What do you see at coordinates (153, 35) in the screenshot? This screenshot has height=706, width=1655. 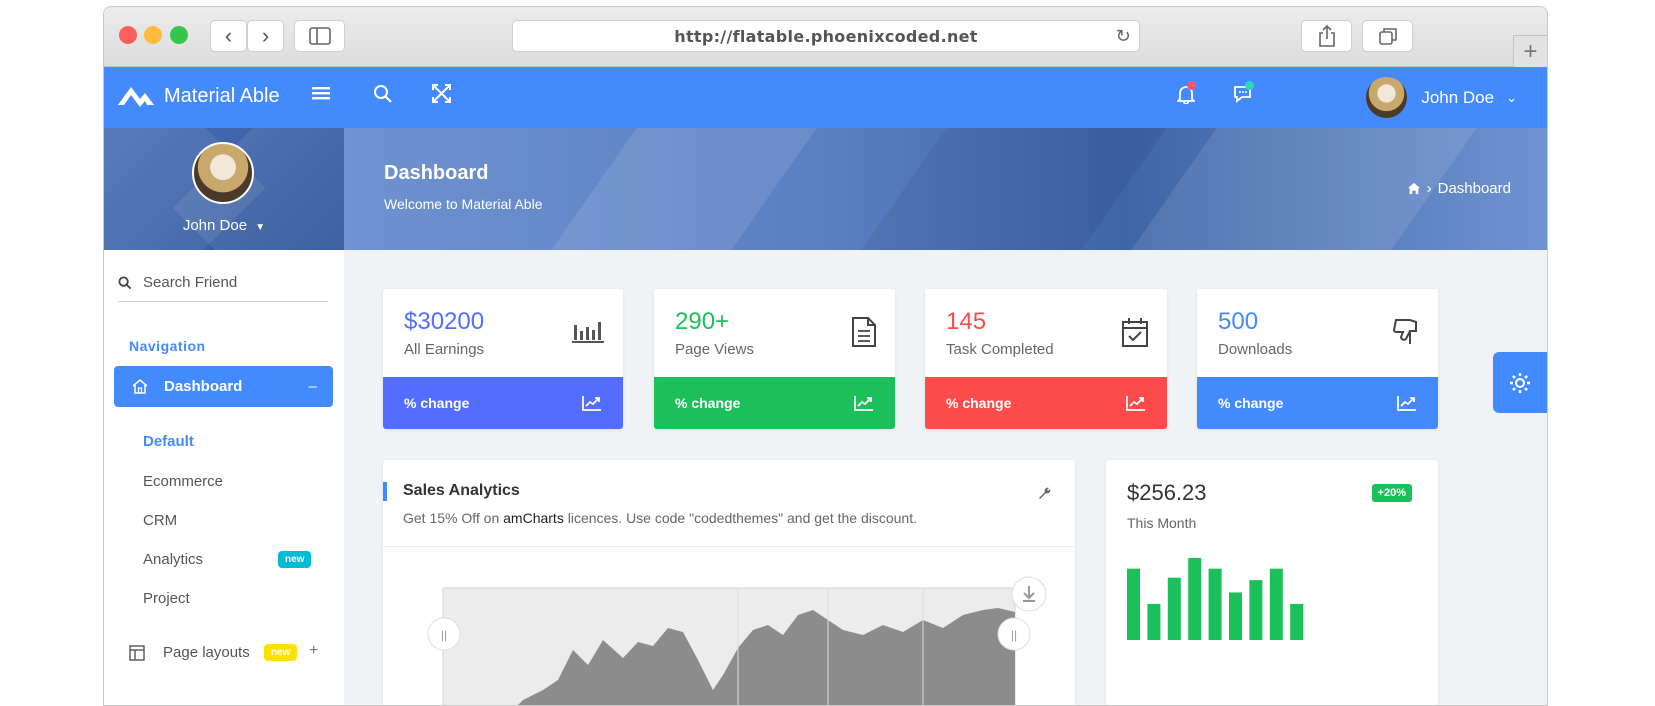 I see `minimize-window-button` at bounding box center [153, 35].